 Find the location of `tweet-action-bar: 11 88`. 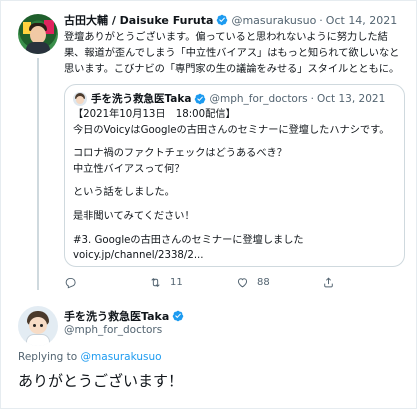

tweet-action-bar: 11 88 is located at coordinates (234, 284).